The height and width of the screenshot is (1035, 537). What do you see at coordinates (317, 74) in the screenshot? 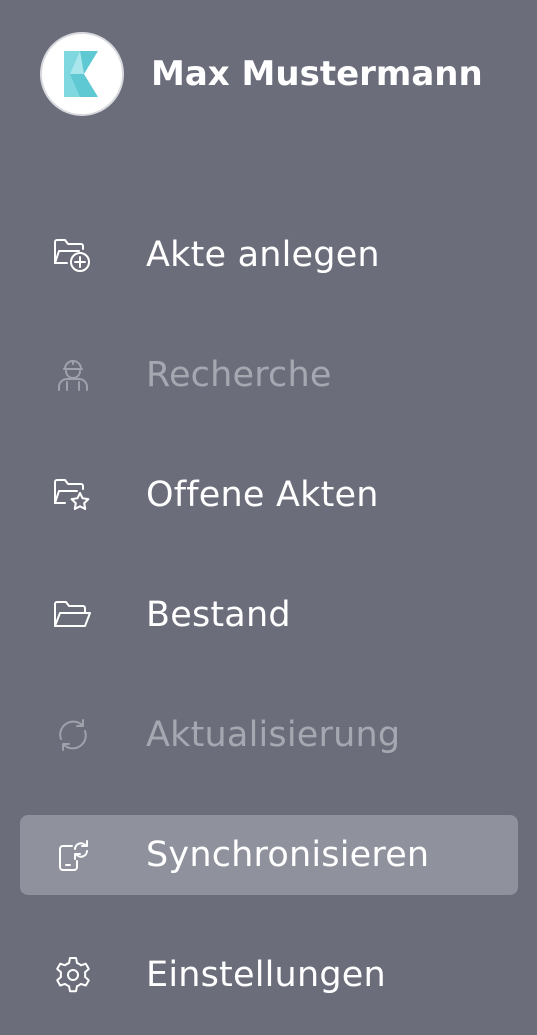
I see `user-name: Max Mustermann` at bounding box center [317, 74].